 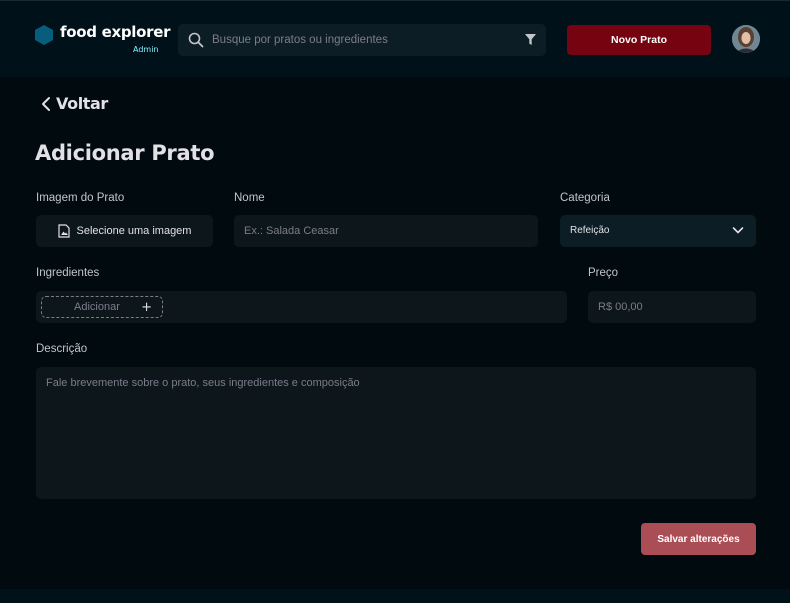 I want to click on price-input, so click(x=672, y=307).